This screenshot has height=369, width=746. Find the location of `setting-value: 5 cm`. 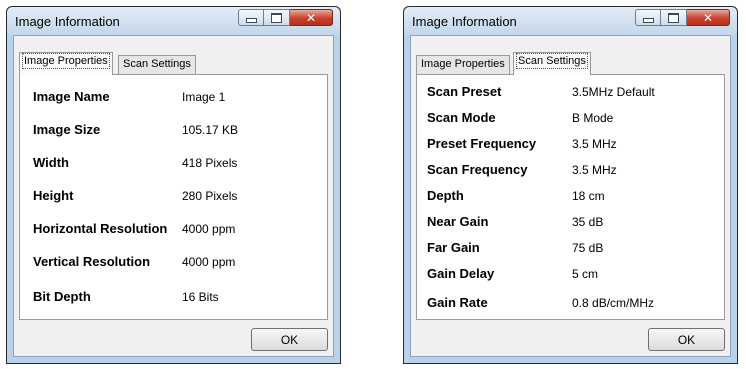

setting-value: 5 cm is located at coordinates (585, 274).